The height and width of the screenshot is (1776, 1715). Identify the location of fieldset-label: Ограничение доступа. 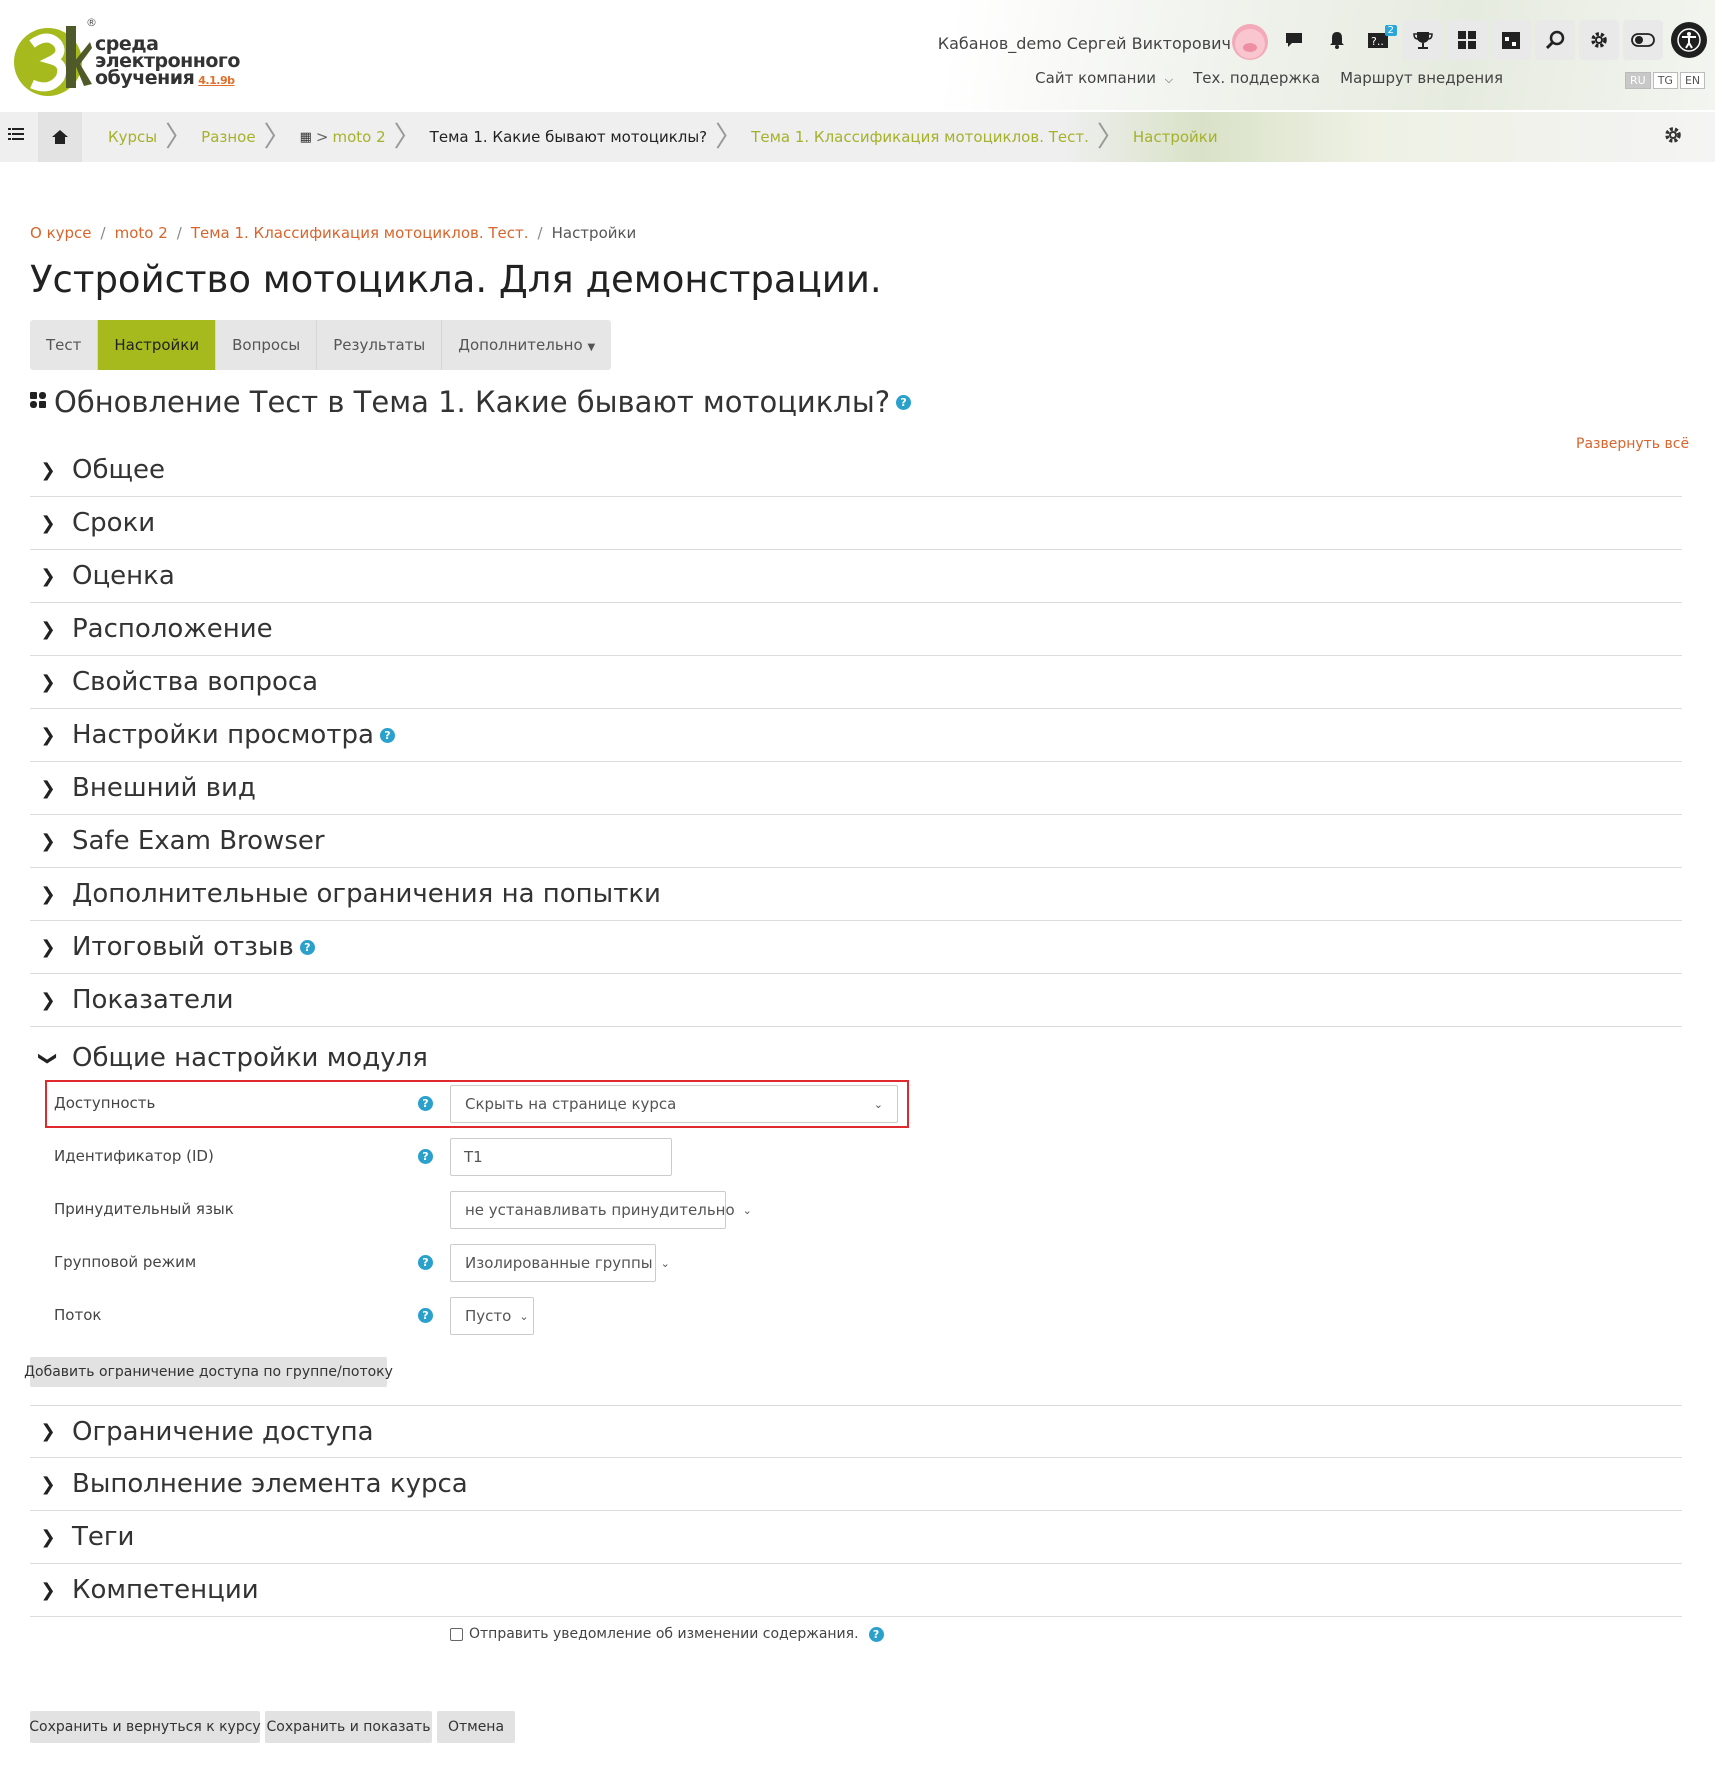
(223, 1431).